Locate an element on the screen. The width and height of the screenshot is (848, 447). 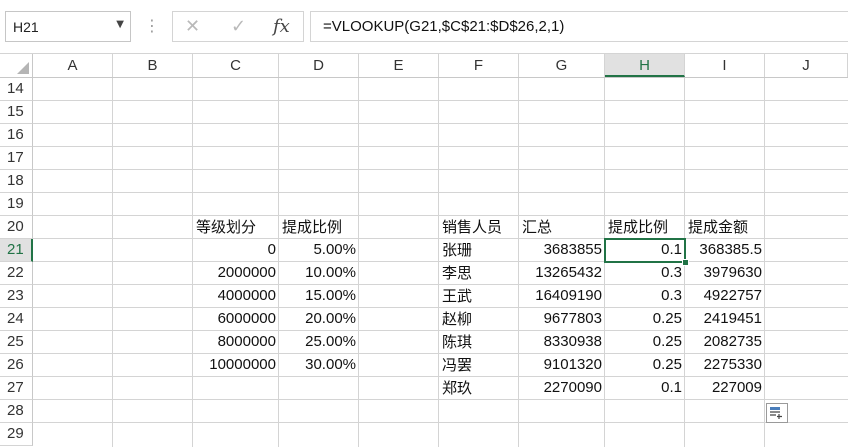
sales-person-cell: 张珊 is located at coordinates (479, 250).